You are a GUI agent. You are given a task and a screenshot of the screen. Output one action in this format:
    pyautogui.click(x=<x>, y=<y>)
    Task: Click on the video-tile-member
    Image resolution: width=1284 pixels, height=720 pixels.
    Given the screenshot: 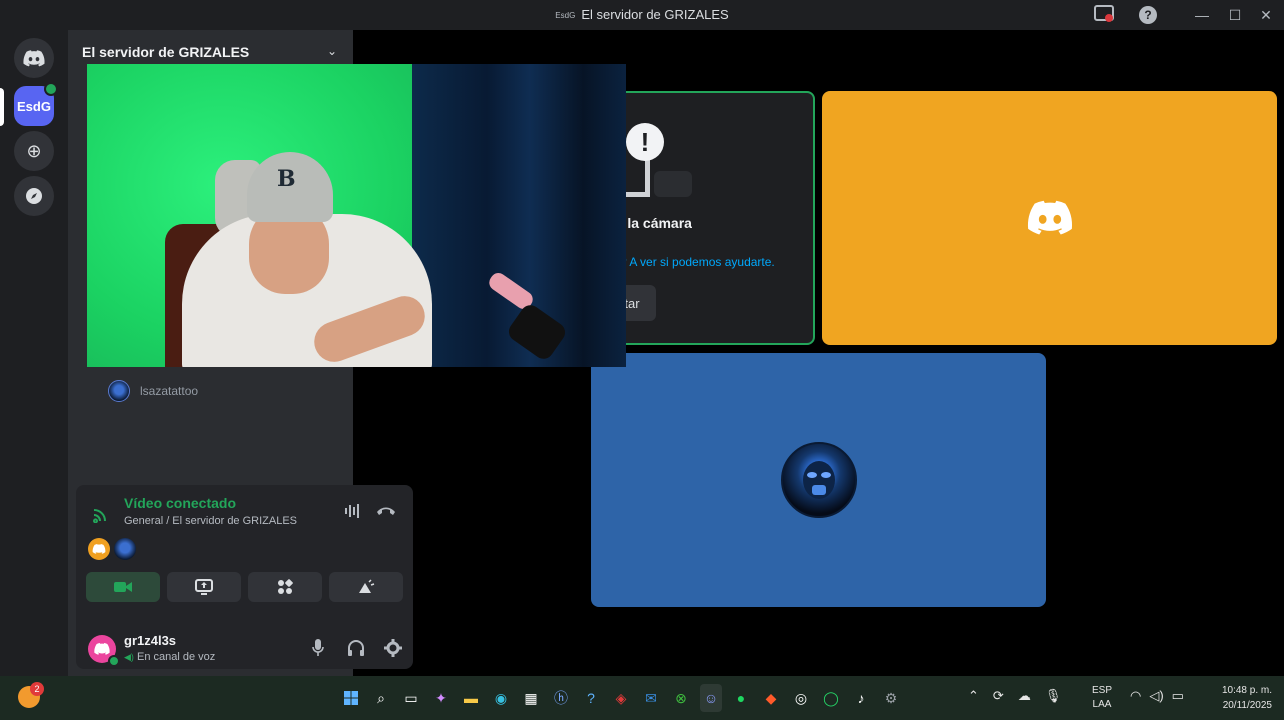 What is the action you would take?
    pyautogui.click(x=818, y=480)
    